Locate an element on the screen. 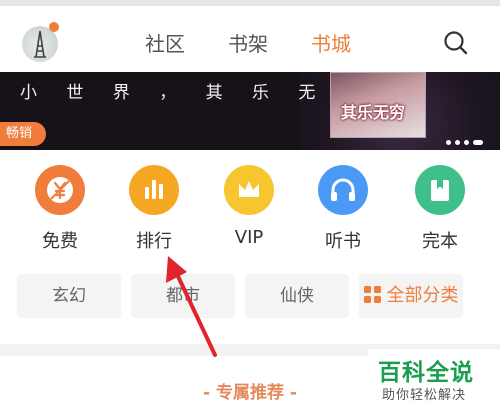 This screenshot has height=413, width=500. quick-link-free: 免费 is located at coordinates (60, 209).